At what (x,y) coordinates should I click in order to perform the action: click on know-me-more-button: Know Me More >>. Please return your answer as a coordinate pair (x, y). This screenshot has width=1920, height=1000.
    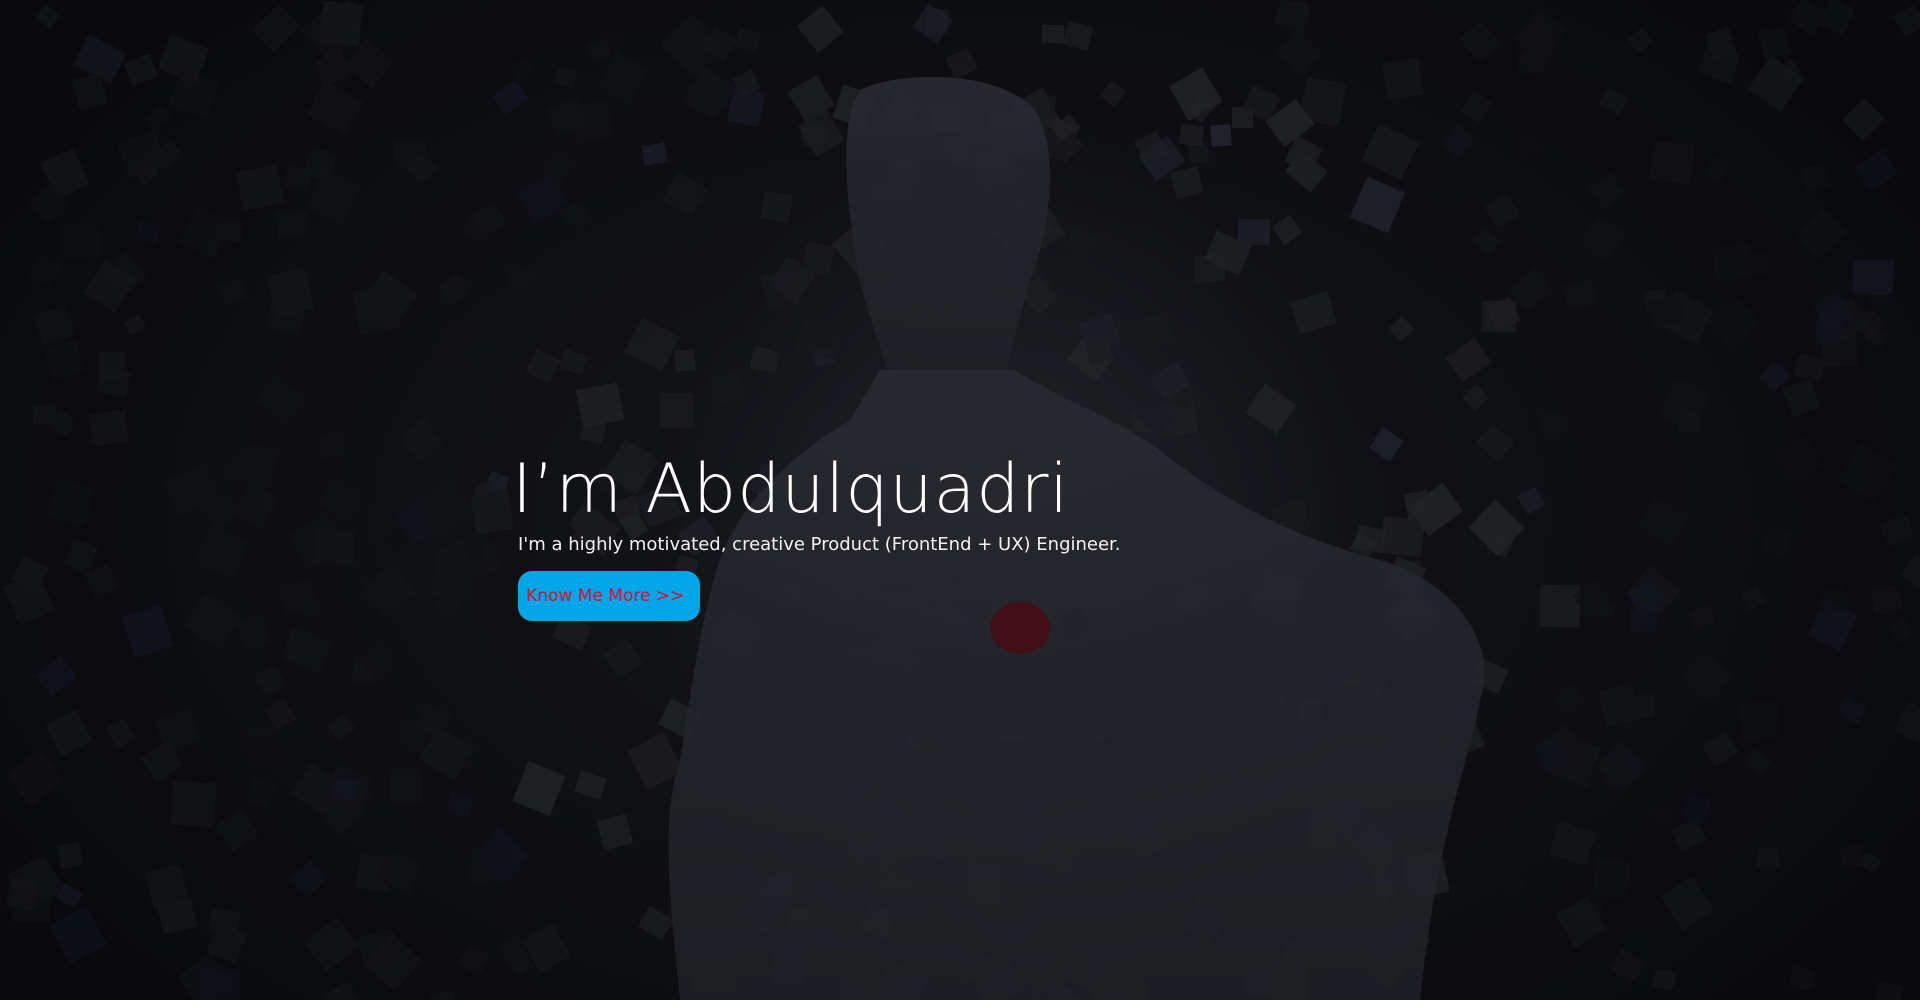
    Looking at the image, I should click on (609, 596).